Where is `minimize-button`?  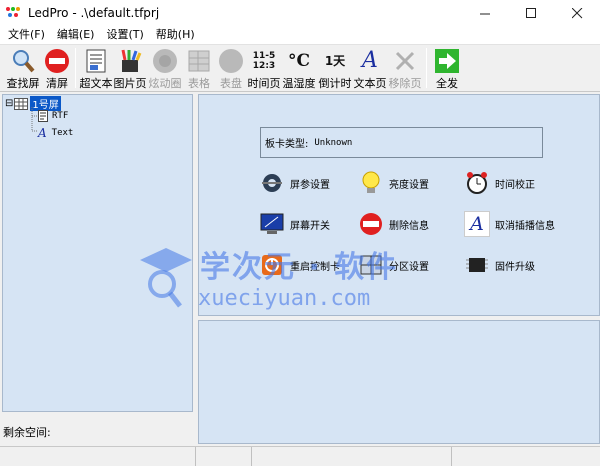 minimize-button is located at coordinates (485, 13).